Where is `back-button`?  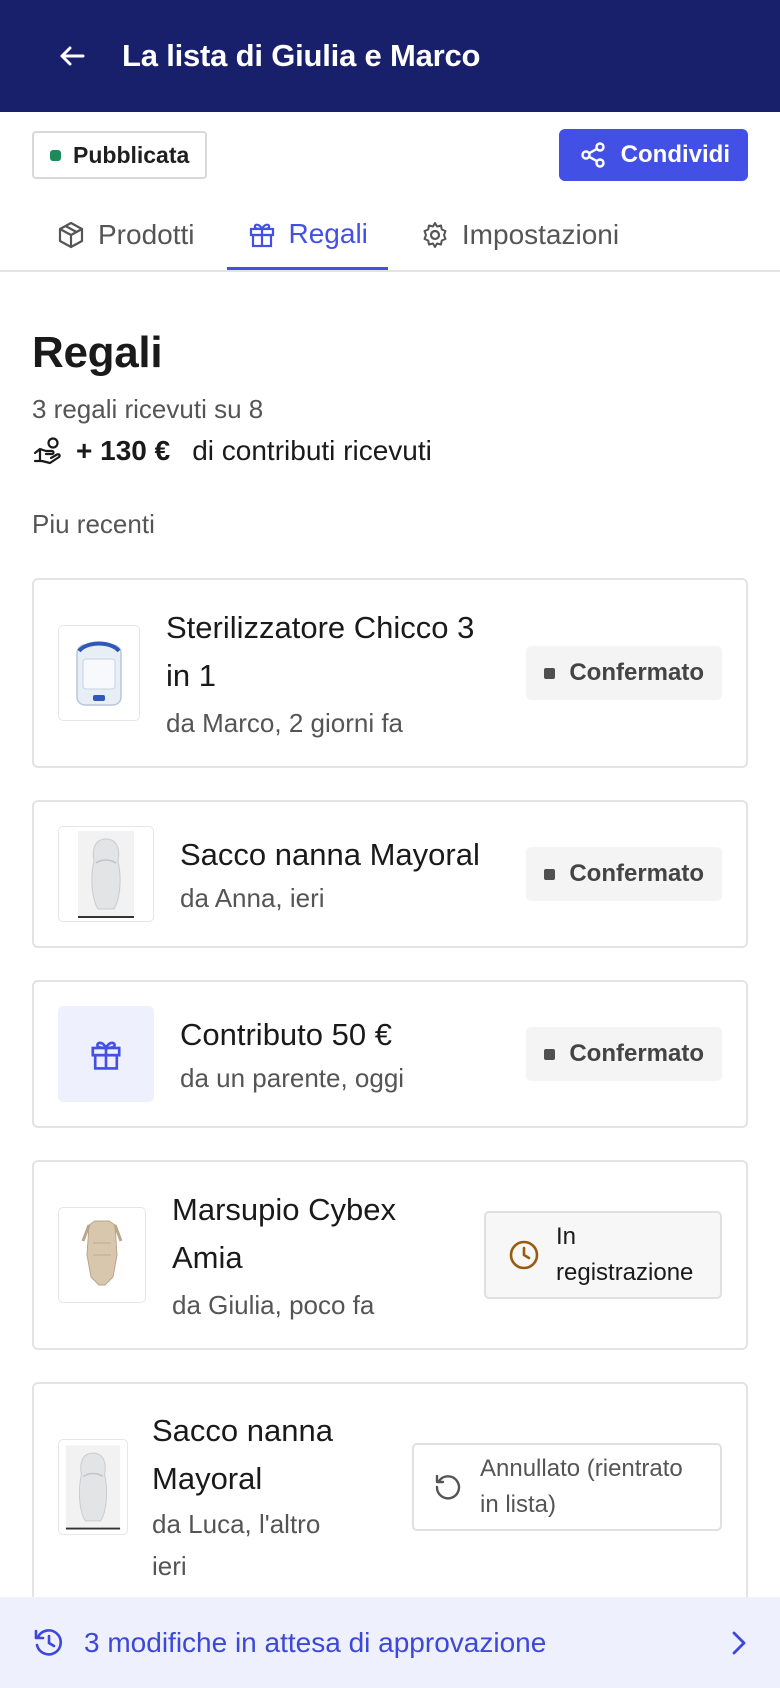
back-button is located at coordinates (72, 56).